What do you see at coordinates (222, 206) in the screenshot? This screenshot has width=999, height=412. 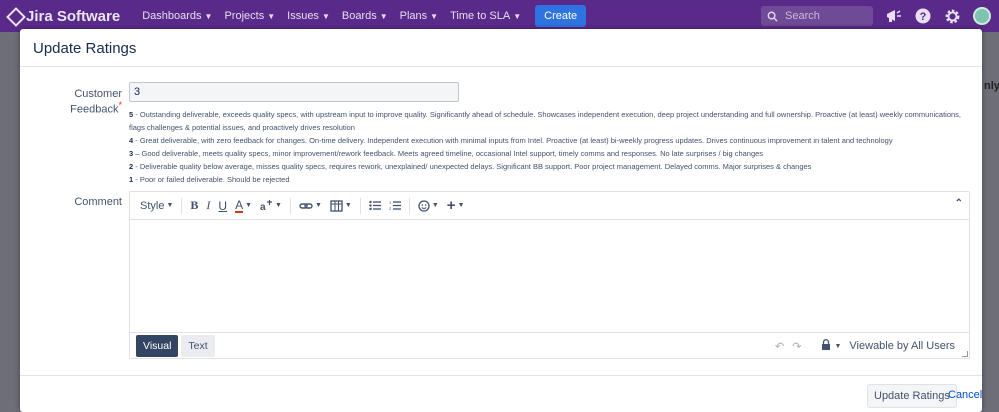 I see `underline-icon: U` at bounding box center [222, 206].